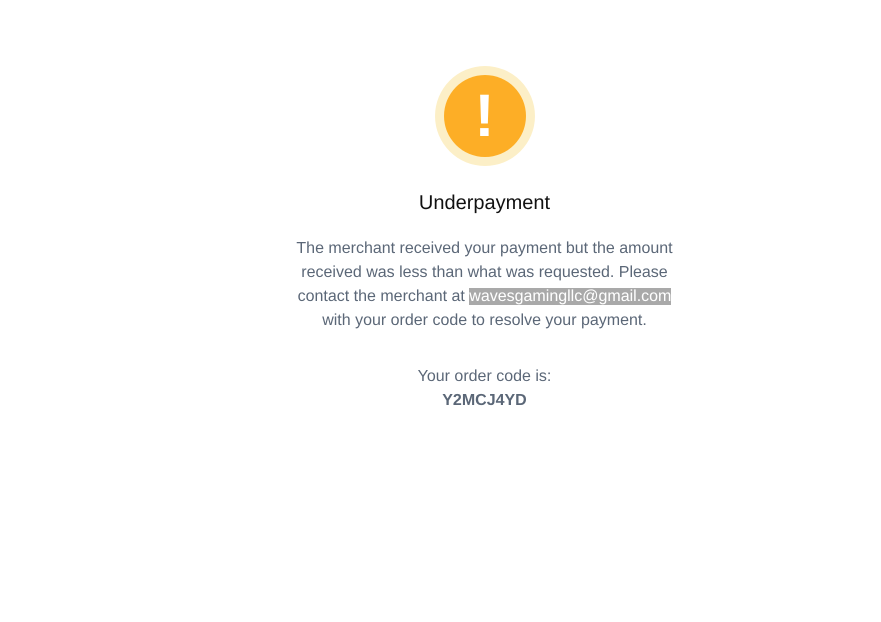  Describe the element at coordinates (484, 116) in the screenshot. I see `warning-icon: !` at that location.